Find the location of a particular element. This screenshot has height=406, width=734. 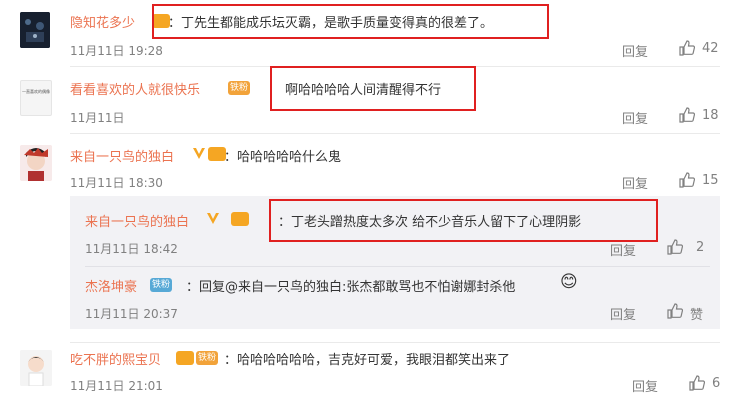

comment-text: ：哈哈哈哈哈什么鬼 is located at coordinates (283, 157).